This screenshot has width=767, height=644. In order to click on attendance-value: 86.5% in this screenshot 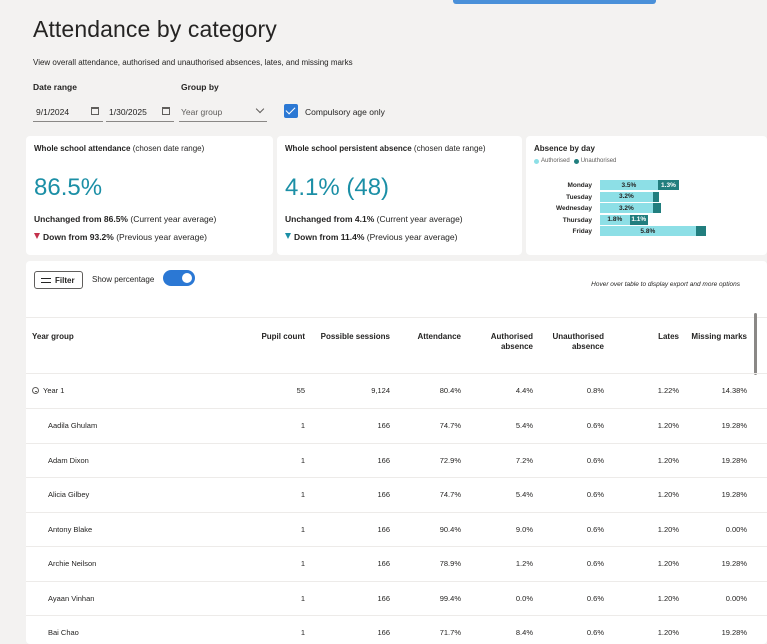, I will do `click(68, 187)`.